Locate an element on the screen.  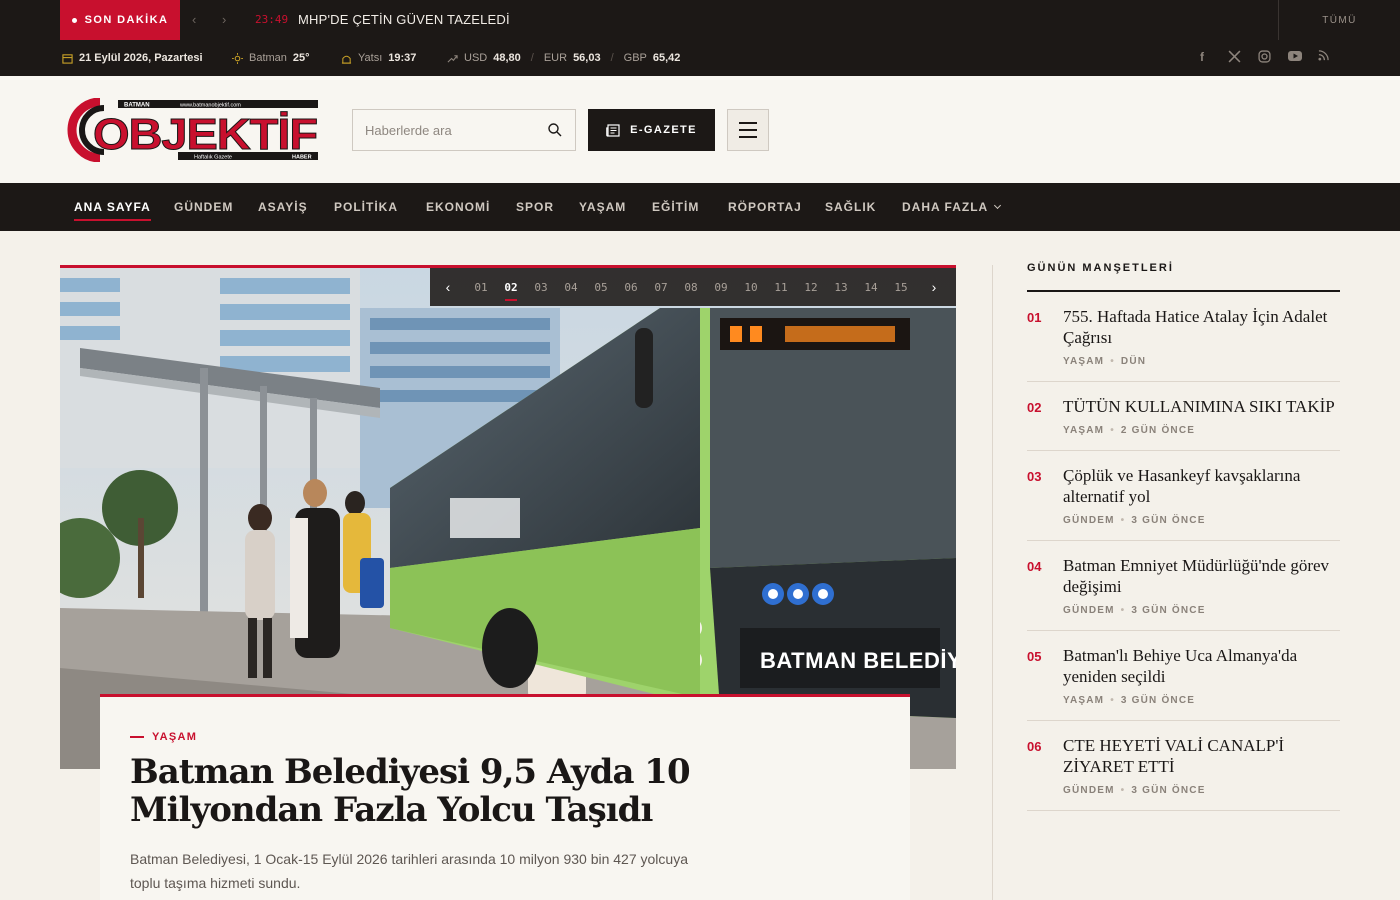
weather-temp: 25° is located at coordinates (301, 58).